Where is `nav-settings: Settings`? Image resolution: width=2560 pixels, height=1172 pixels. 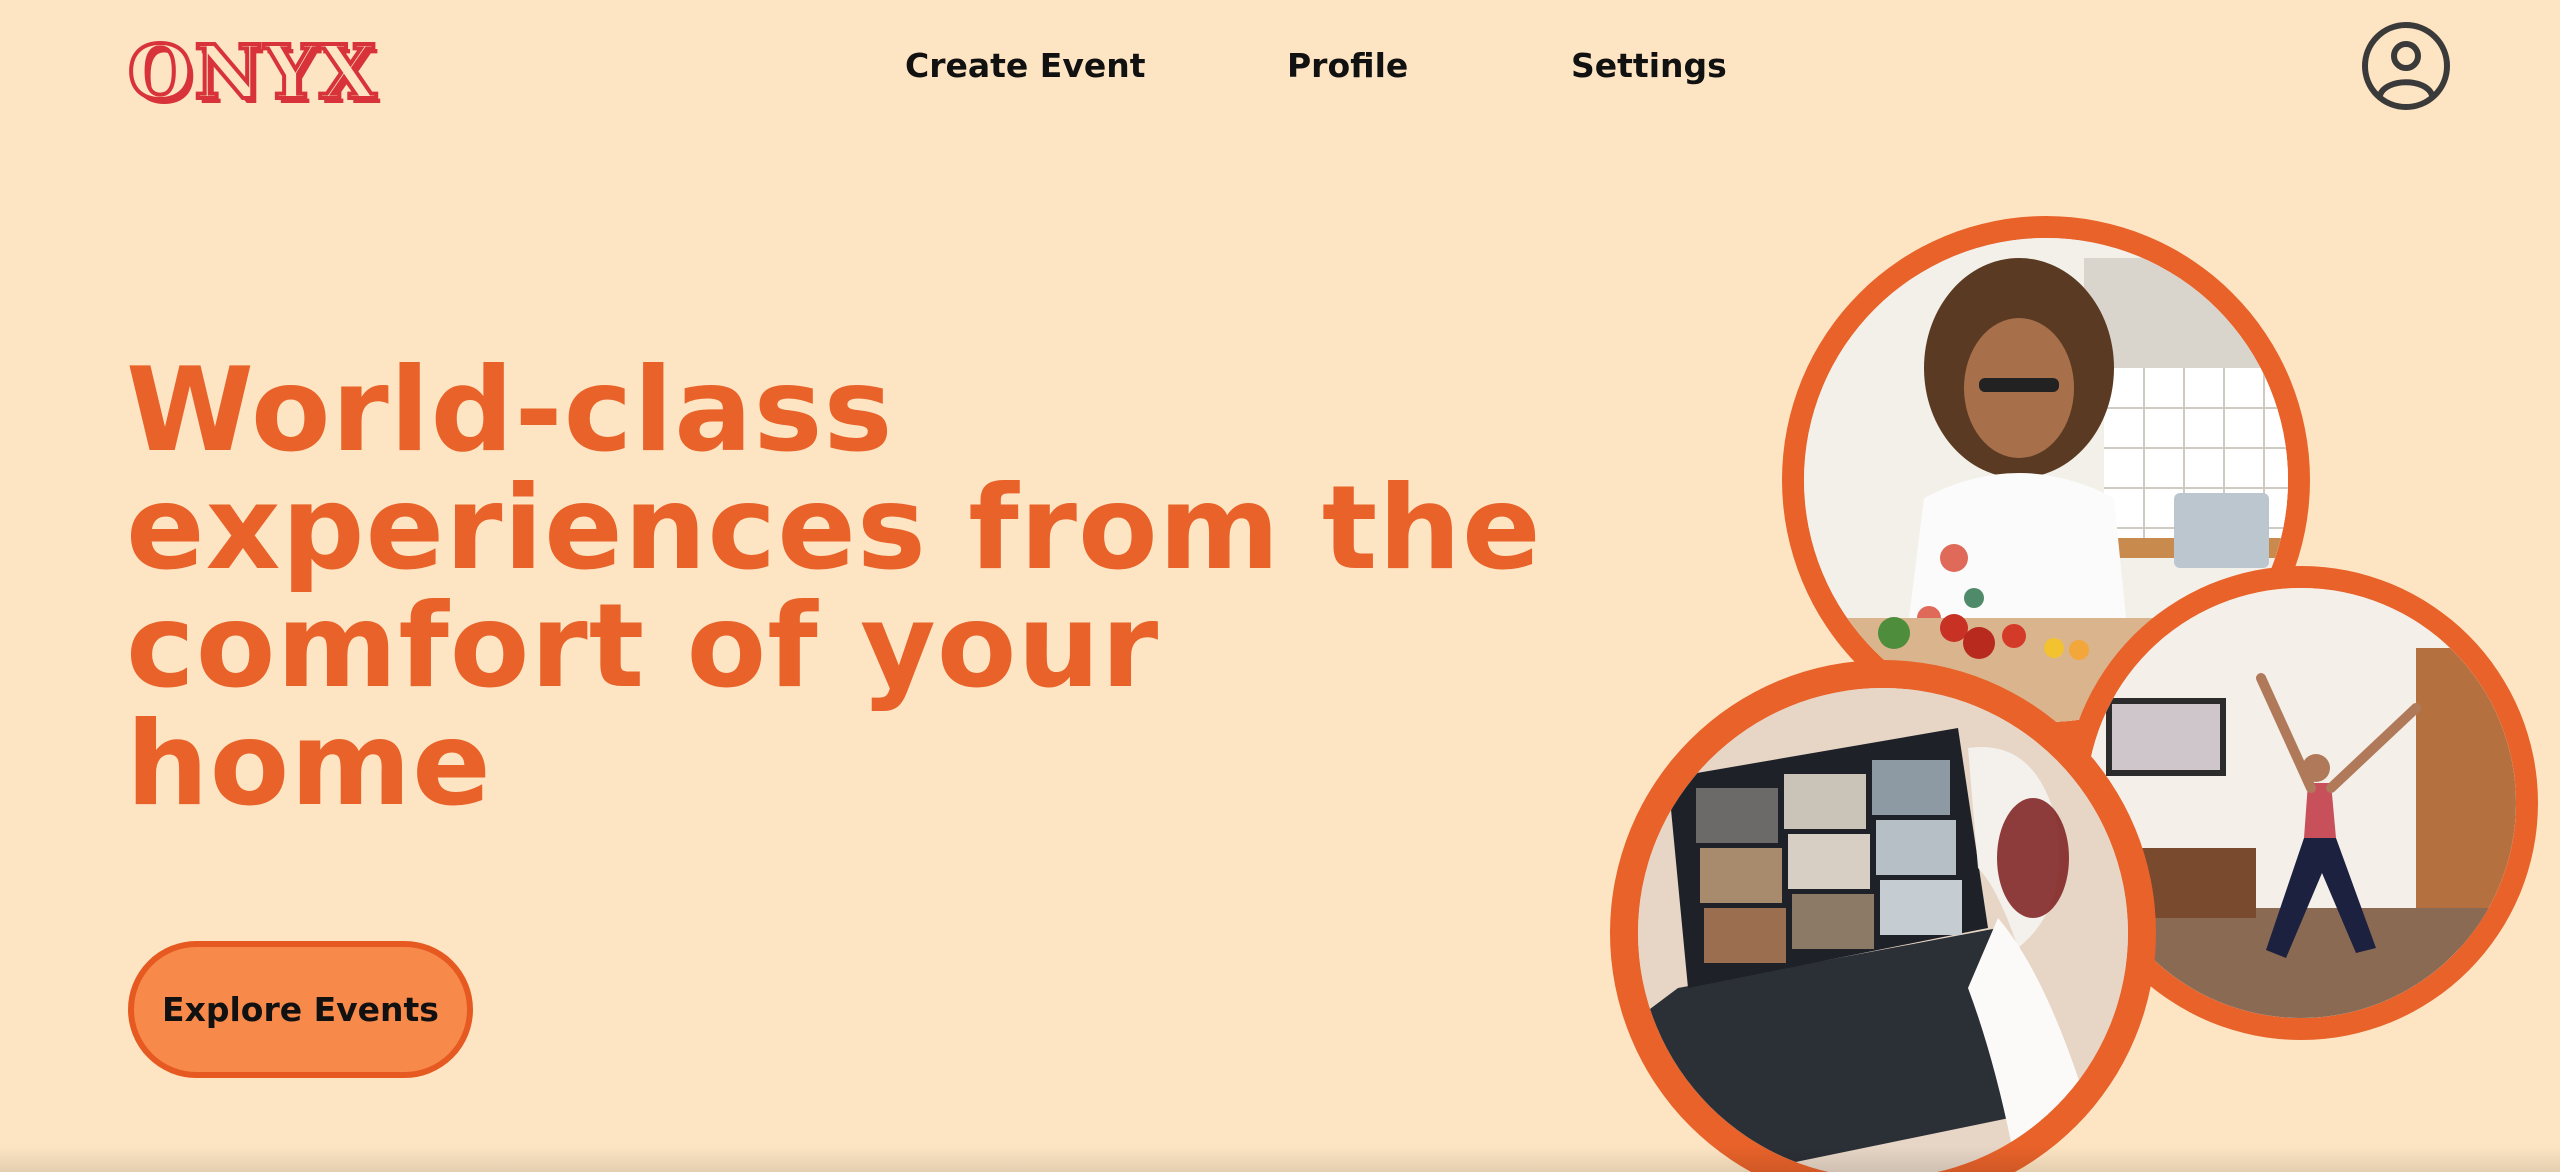
nav-settings: Settings is located at coordinates (1649, 65).